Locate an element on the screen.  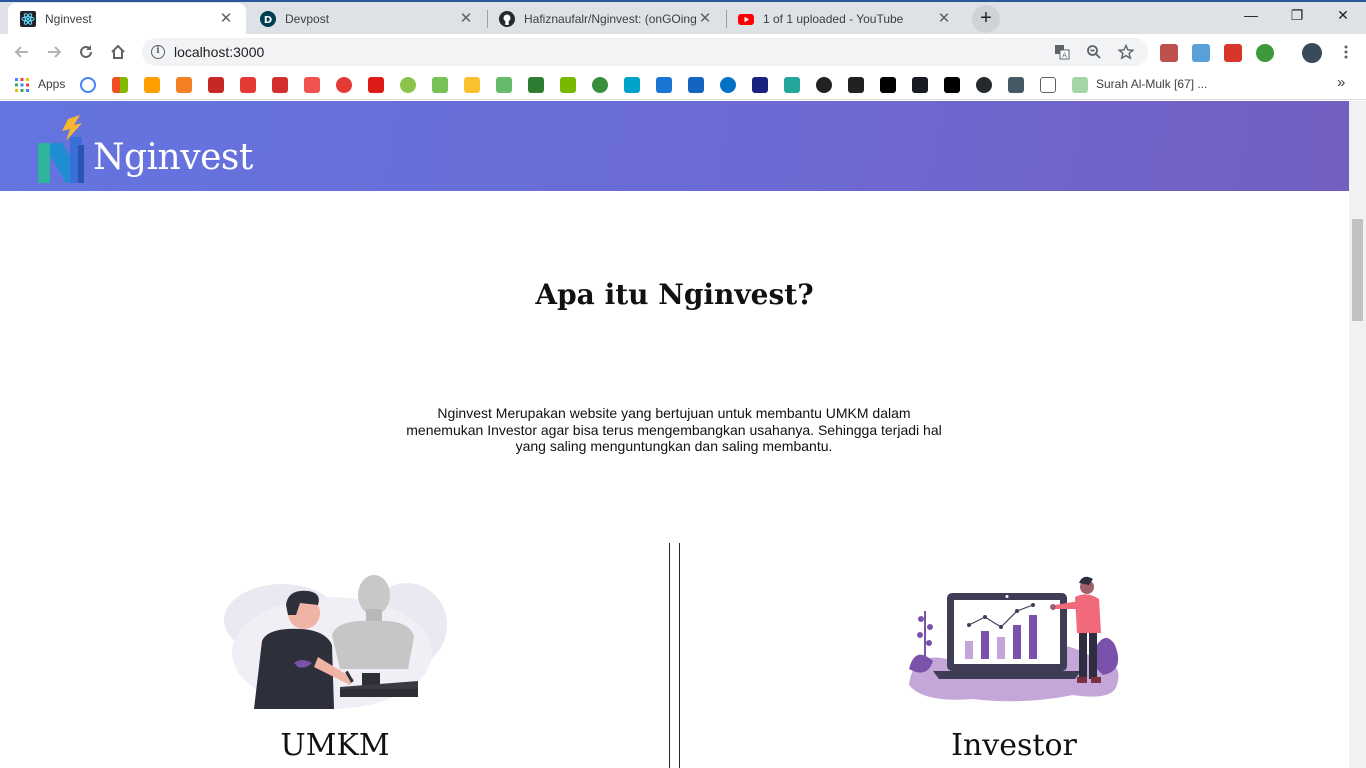
tab-title: Nginvest is located at coordinates (68, 18).